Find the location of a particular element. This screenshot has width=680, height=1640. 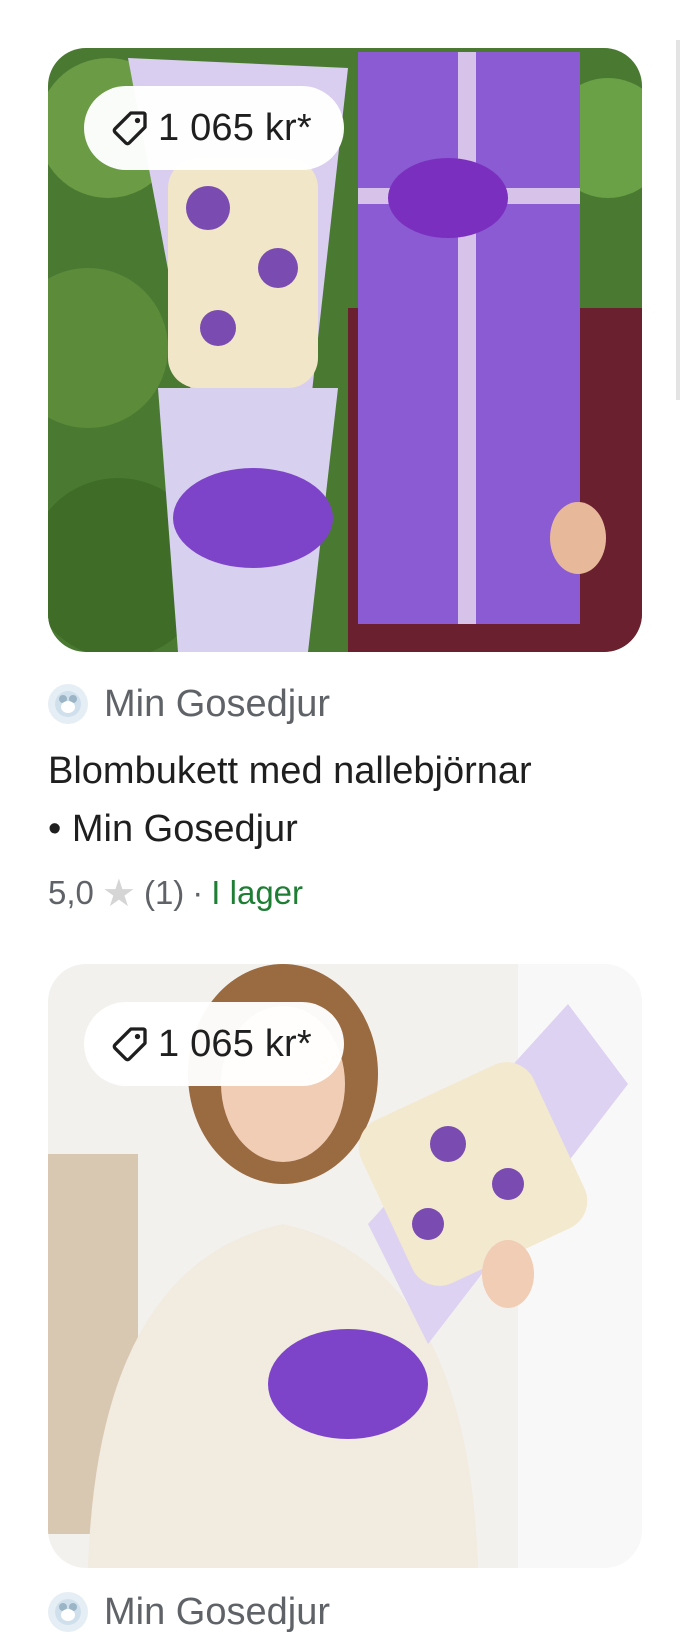

review-count: (1) is located at coordinates (164, 892).